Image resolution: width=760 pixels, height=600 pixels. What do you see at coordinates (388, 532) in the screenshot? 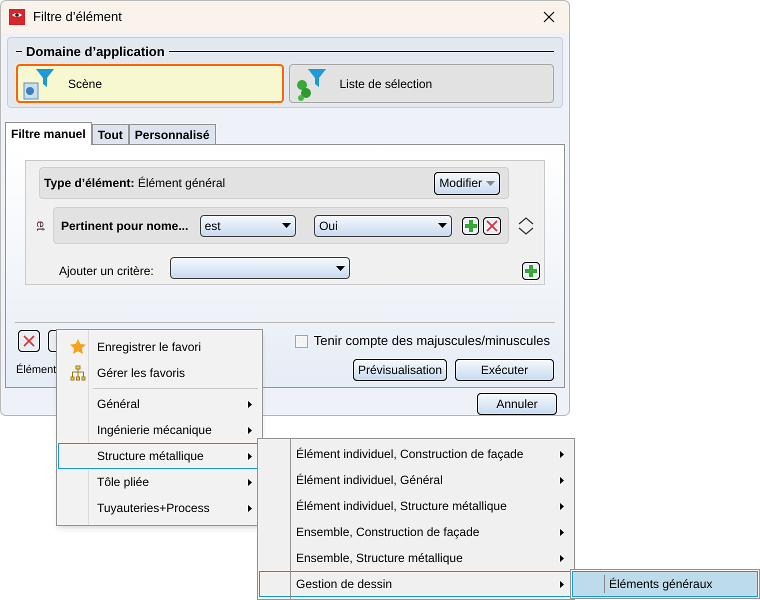
I see `menu-item-label: Ensemble, Construction de façade` at bounding box center [388, 532].